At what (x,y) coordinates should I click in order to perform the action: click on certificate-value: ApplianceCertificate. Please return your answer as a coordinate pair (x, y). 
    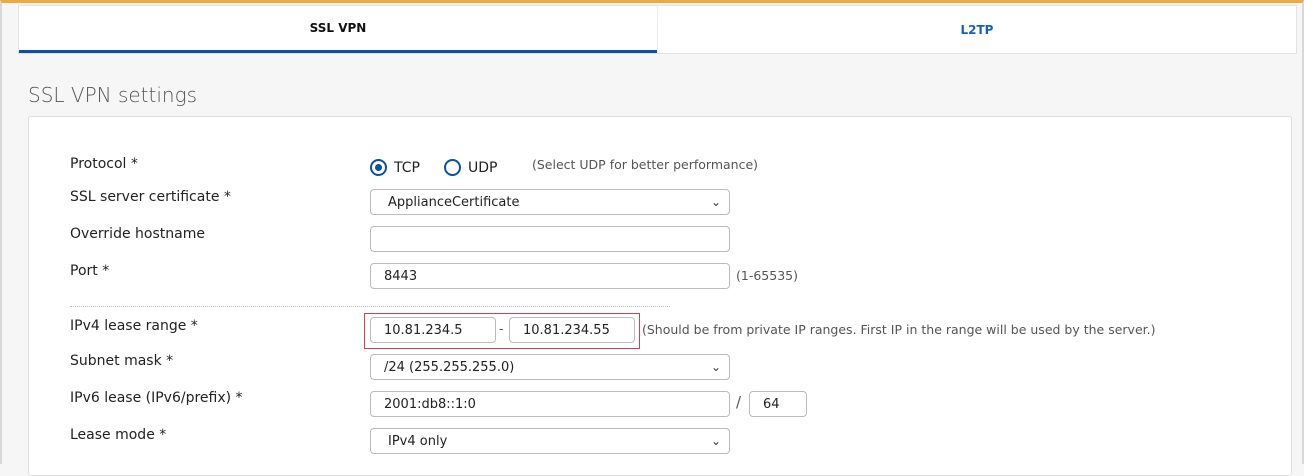
    Looking at the image, I should click on (454, 202).